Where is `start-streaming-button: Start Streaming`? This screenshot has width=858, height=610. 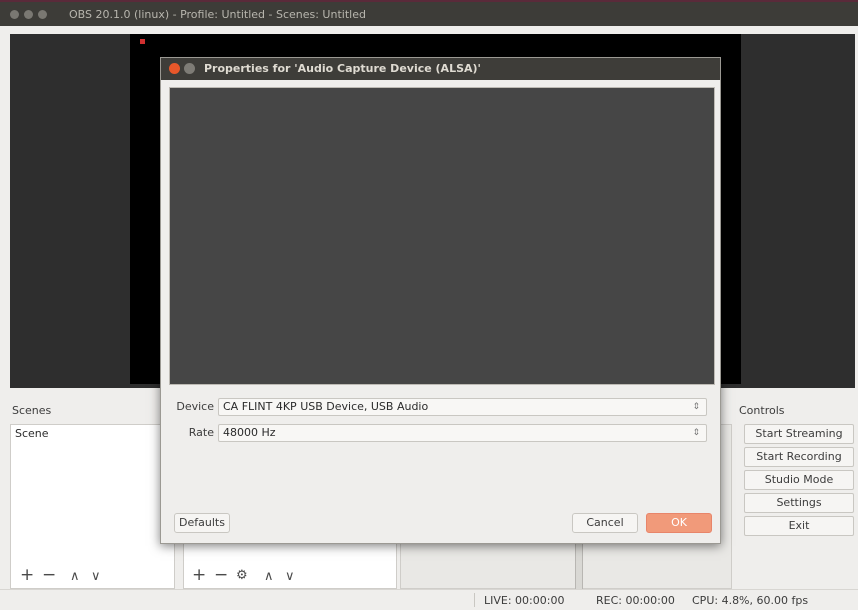 start-streaming-button: Start Streaming is located at coordinates (799, 434).